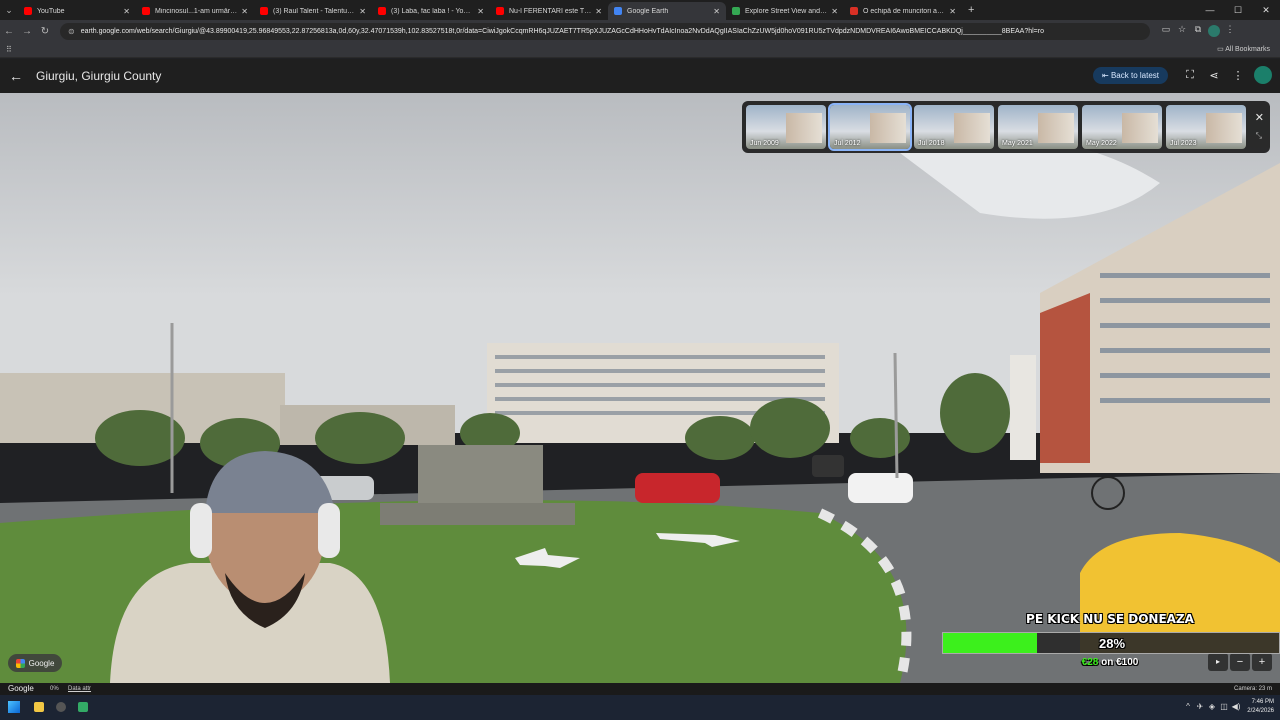  I want to click on obs-icon, so click(61, 707).